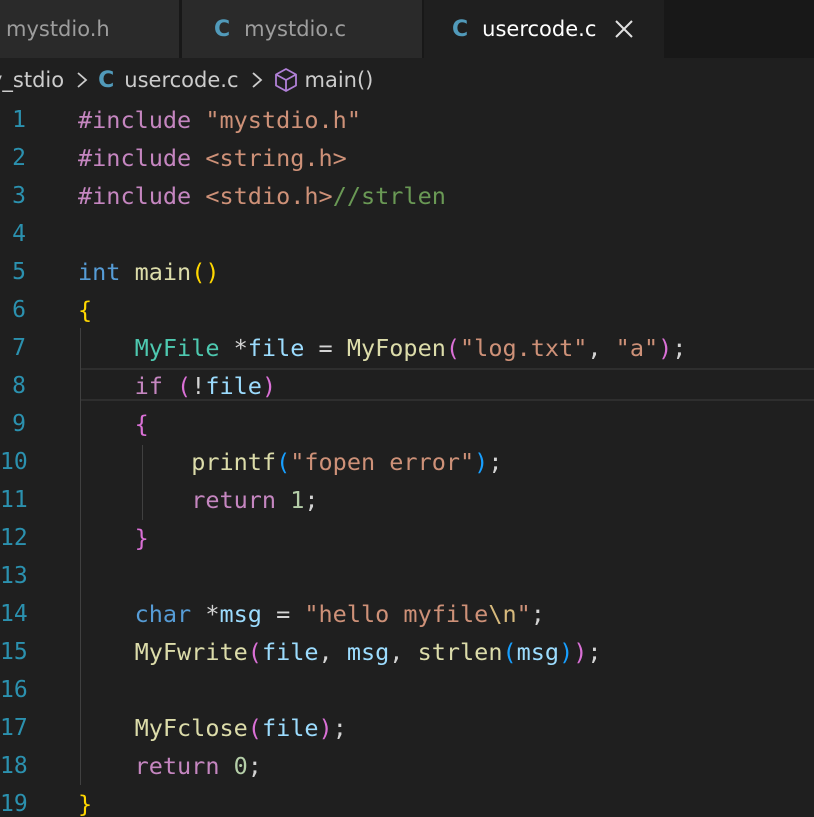 The height and width of the screenshot is (817, 814). What do you see at coordinates (339, 80) in the screenshot?
I see `breadcrumb-symbol: main()` at bounding box center [339, 80].